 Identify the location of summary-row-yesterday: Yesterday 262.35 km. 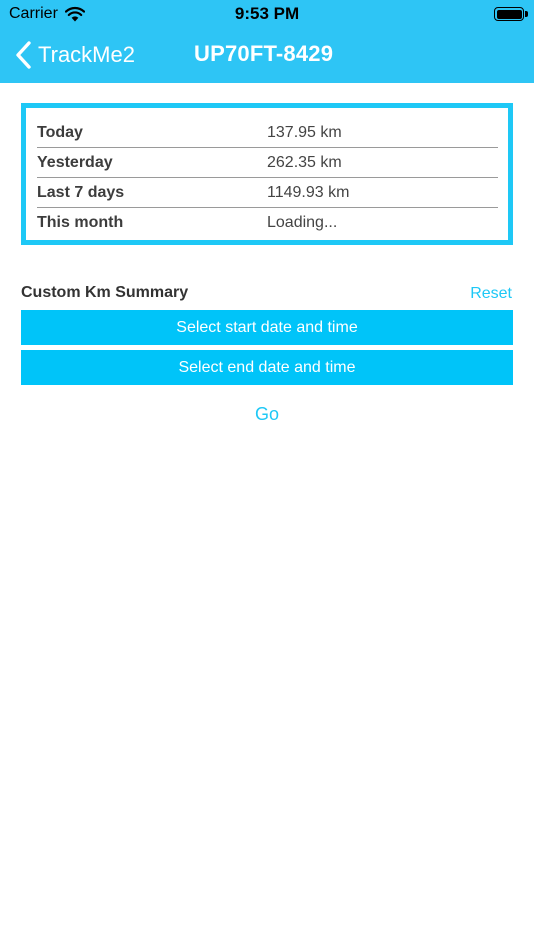
(267, 163).